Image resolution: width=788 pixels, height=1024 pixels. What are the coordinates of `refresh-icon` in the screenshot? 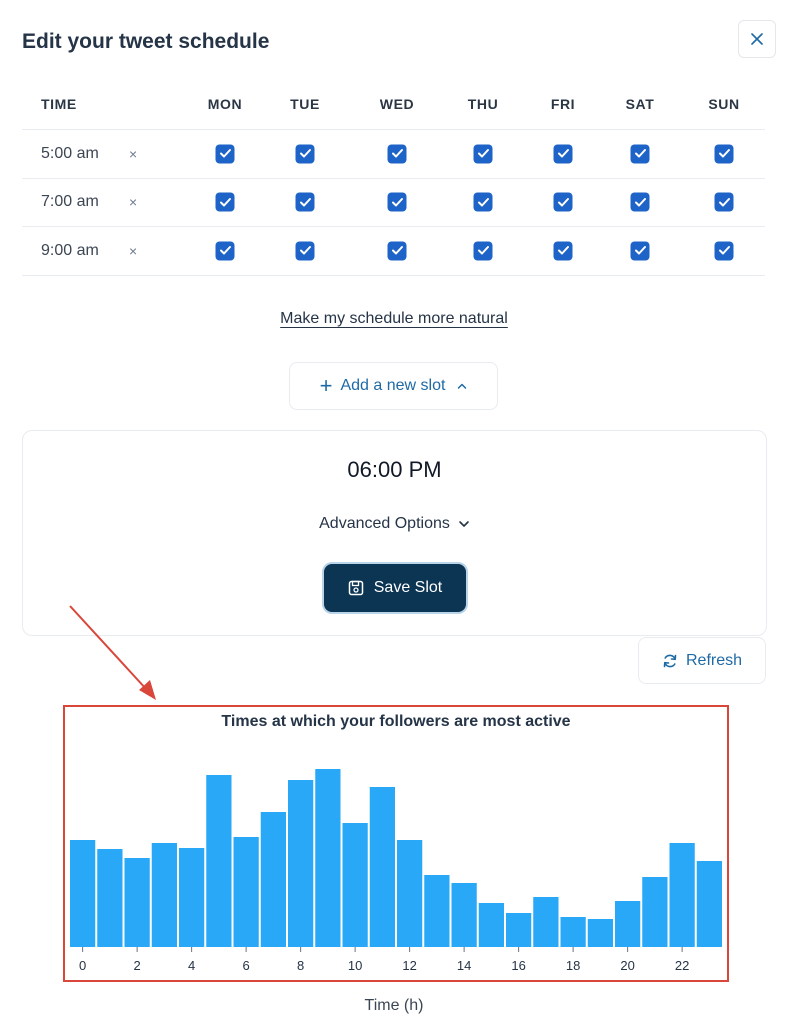 It's located at (670, 660).